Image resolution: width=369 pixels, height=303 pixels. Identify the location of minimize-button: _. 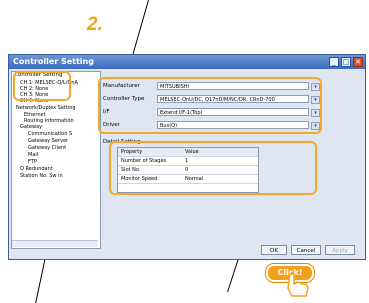
(334, 62).